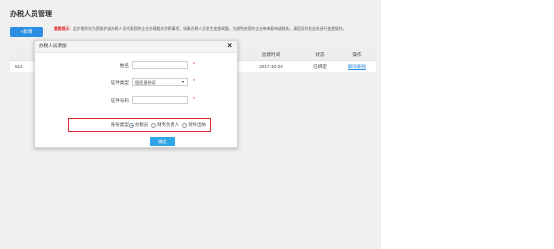 This screenshot has width=554, height=249. What do you see at coordinates (53, 45) in the screenshot?
I see `dialog-title: 办税人员添加` at bounding box center [53, 45].